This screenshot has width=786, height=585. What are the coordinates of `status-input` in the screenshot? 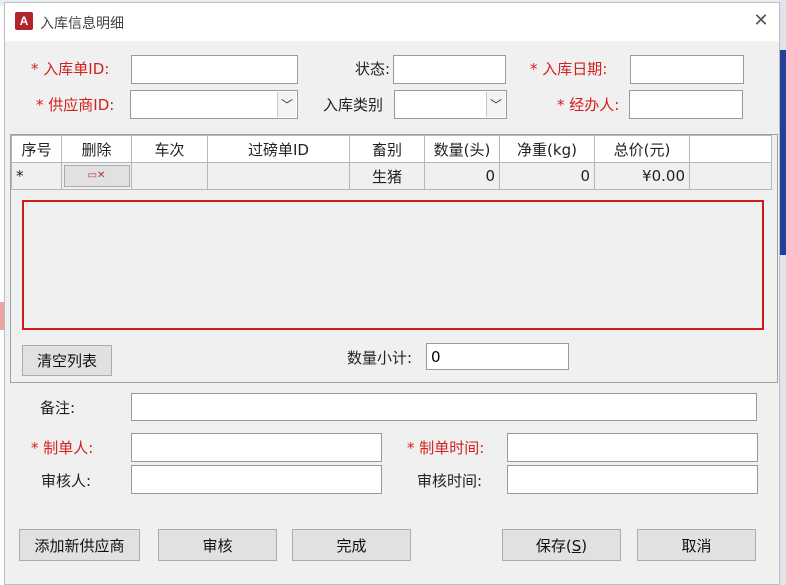 It's located at (449, 69).